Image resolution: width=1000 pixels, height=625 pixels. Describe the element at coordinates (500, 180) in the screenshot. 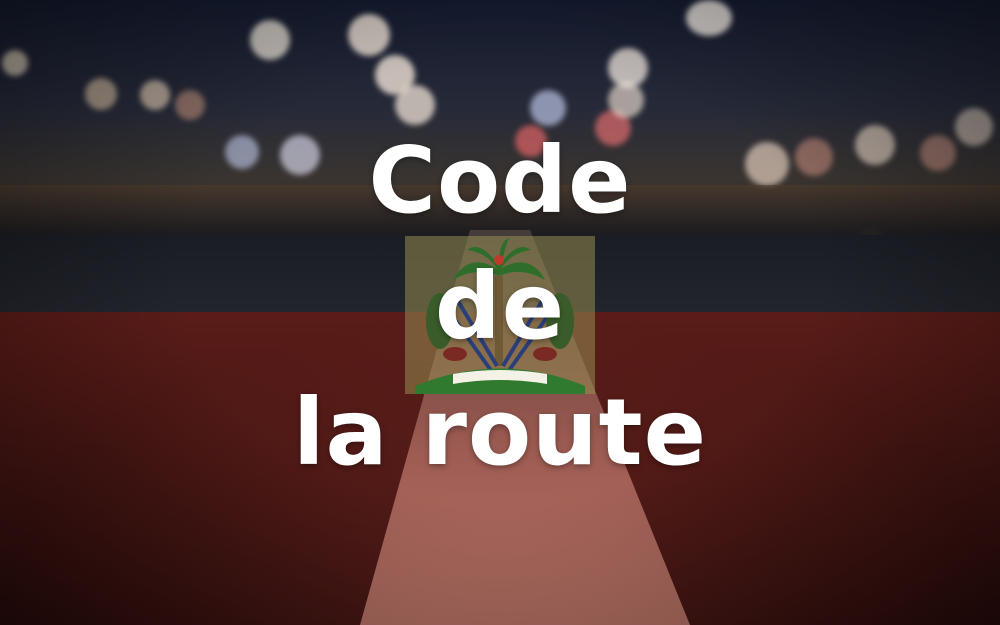

I see `title-line: Code` at that location.